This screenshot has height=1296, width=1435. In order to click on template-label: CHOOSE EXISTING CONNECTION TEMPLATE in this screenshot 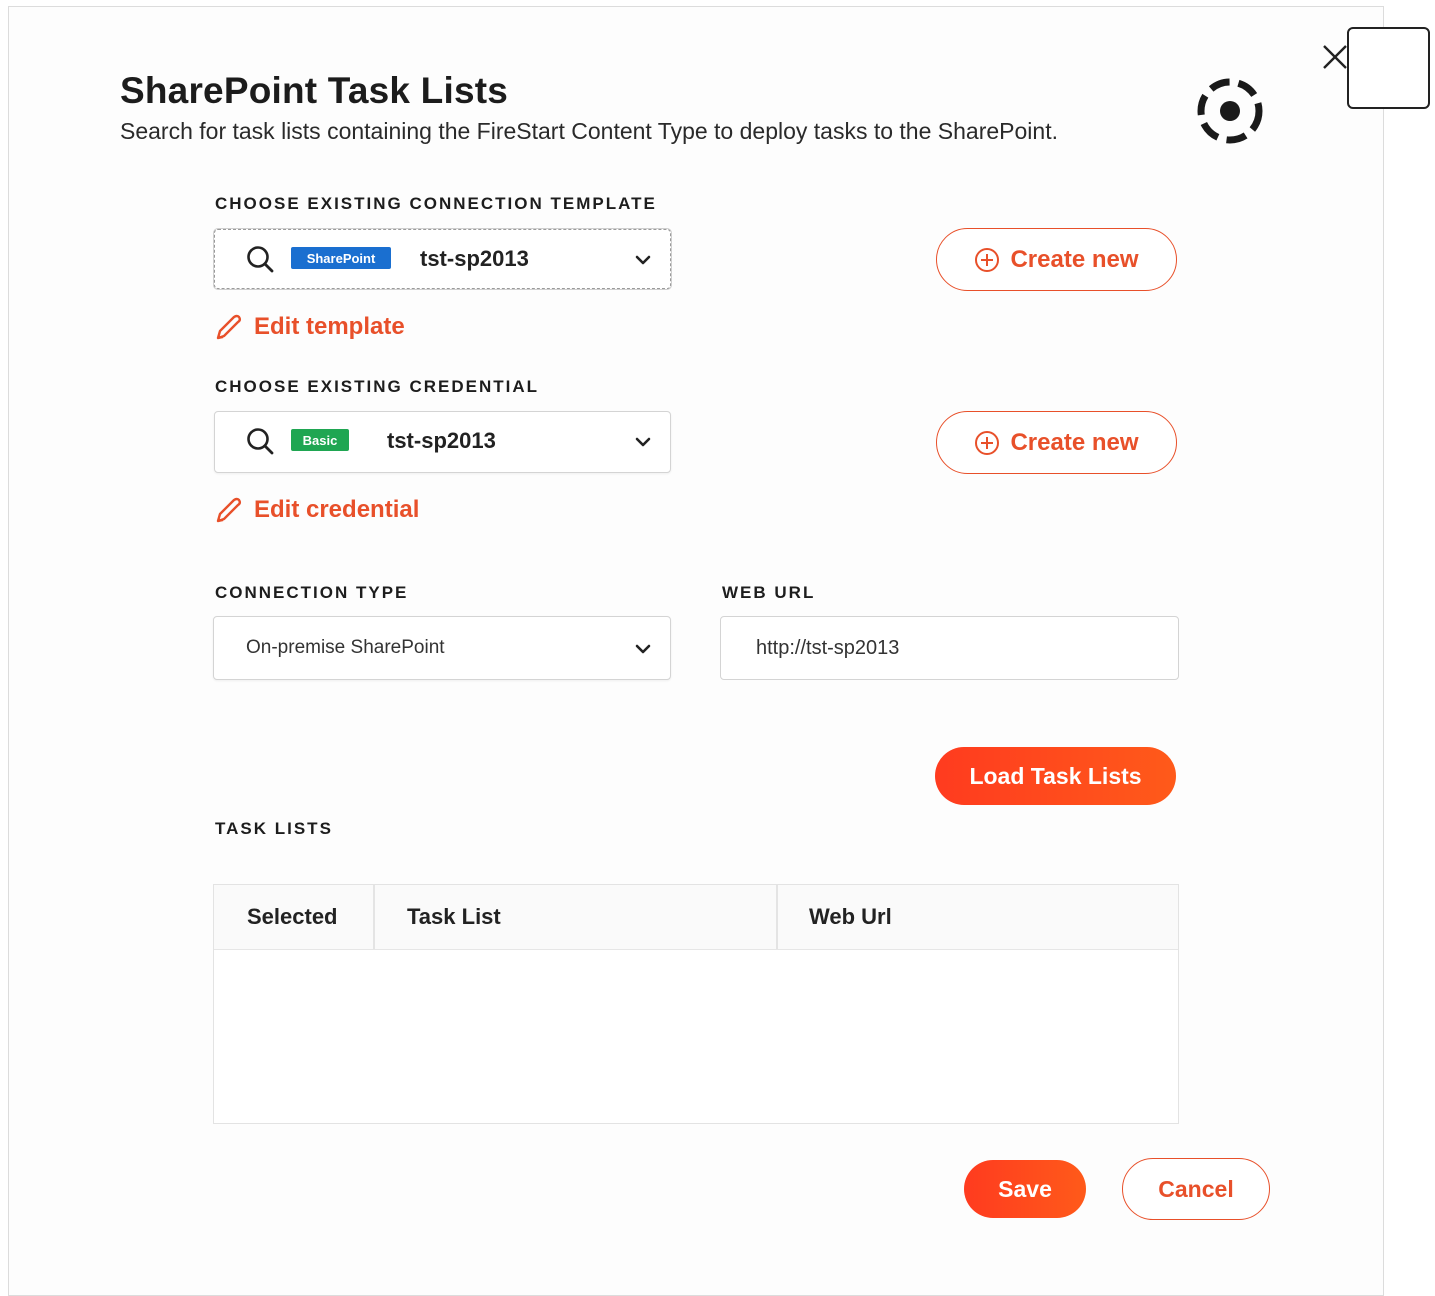, I will do `click(436, 203)`.